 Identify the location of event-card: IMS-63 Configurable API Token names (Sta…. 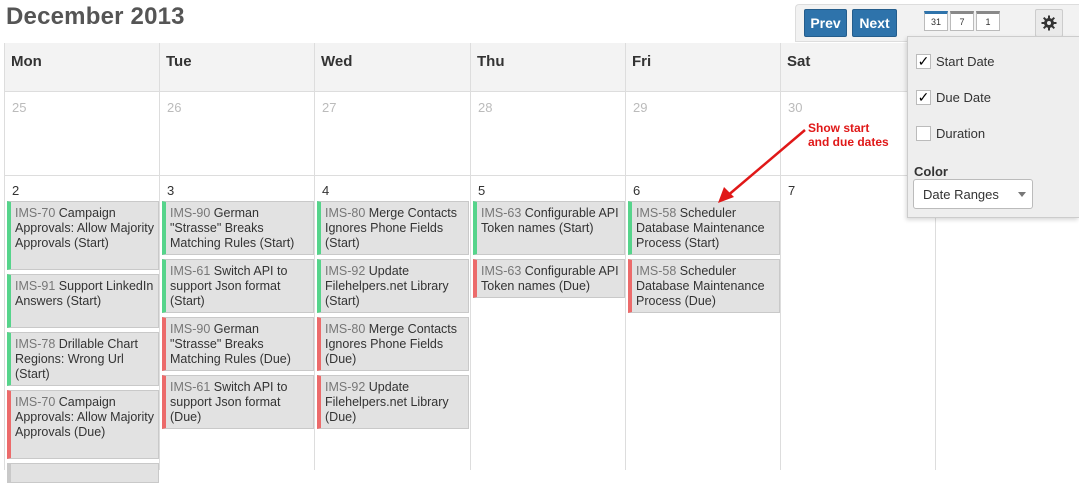
(549, 228).